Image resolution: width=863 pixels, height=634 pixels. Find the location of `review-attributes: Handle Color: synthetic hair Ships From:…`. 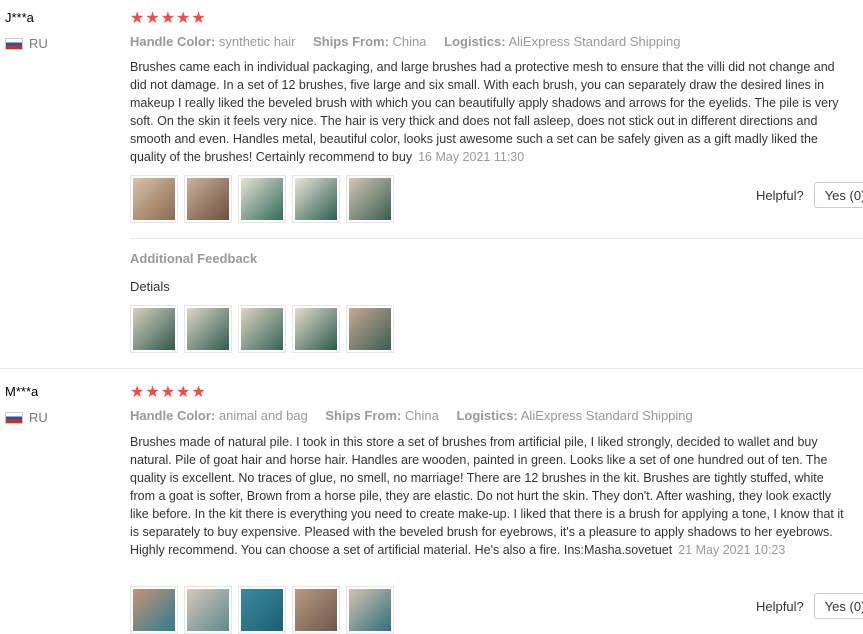

review-attributes: Handle Color: synthetic hair Ships From:… is located at coordinates (412, 41).